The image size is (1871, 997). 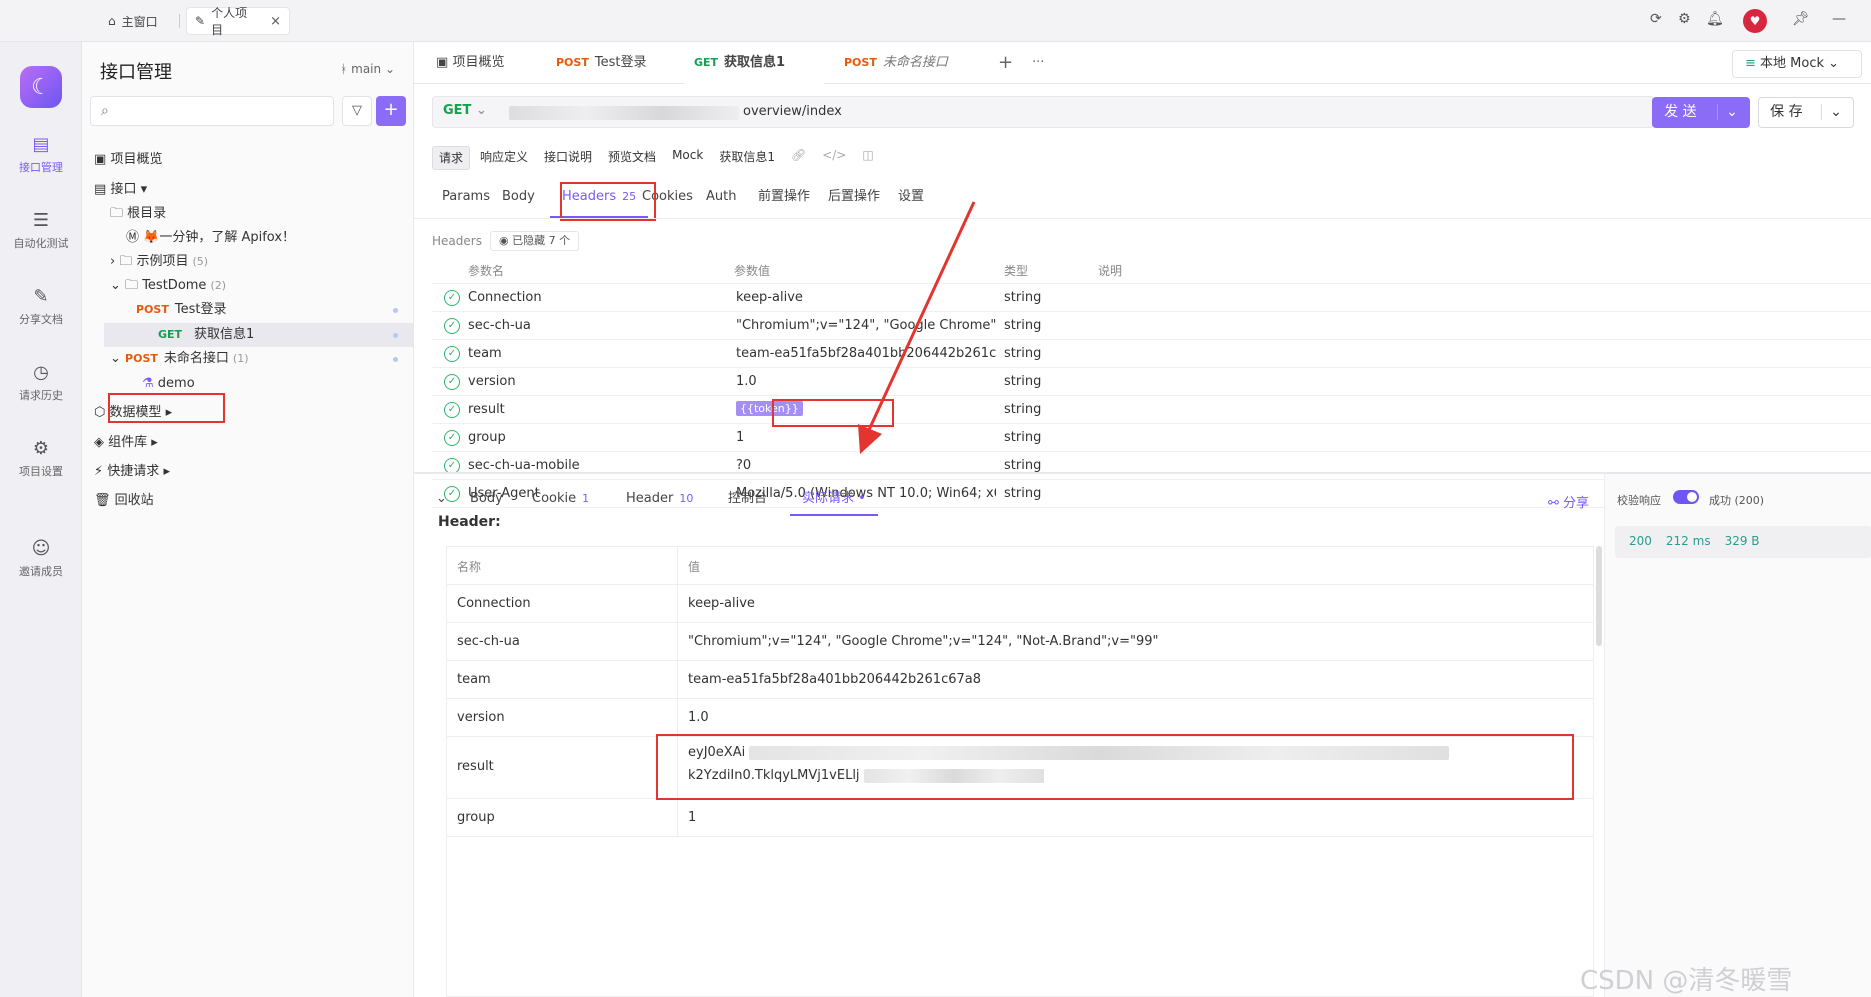 What do you see at coordinates (608, 201) in the screenshot?
I see `highlight-box-headers` at bounding box center [608, 201].